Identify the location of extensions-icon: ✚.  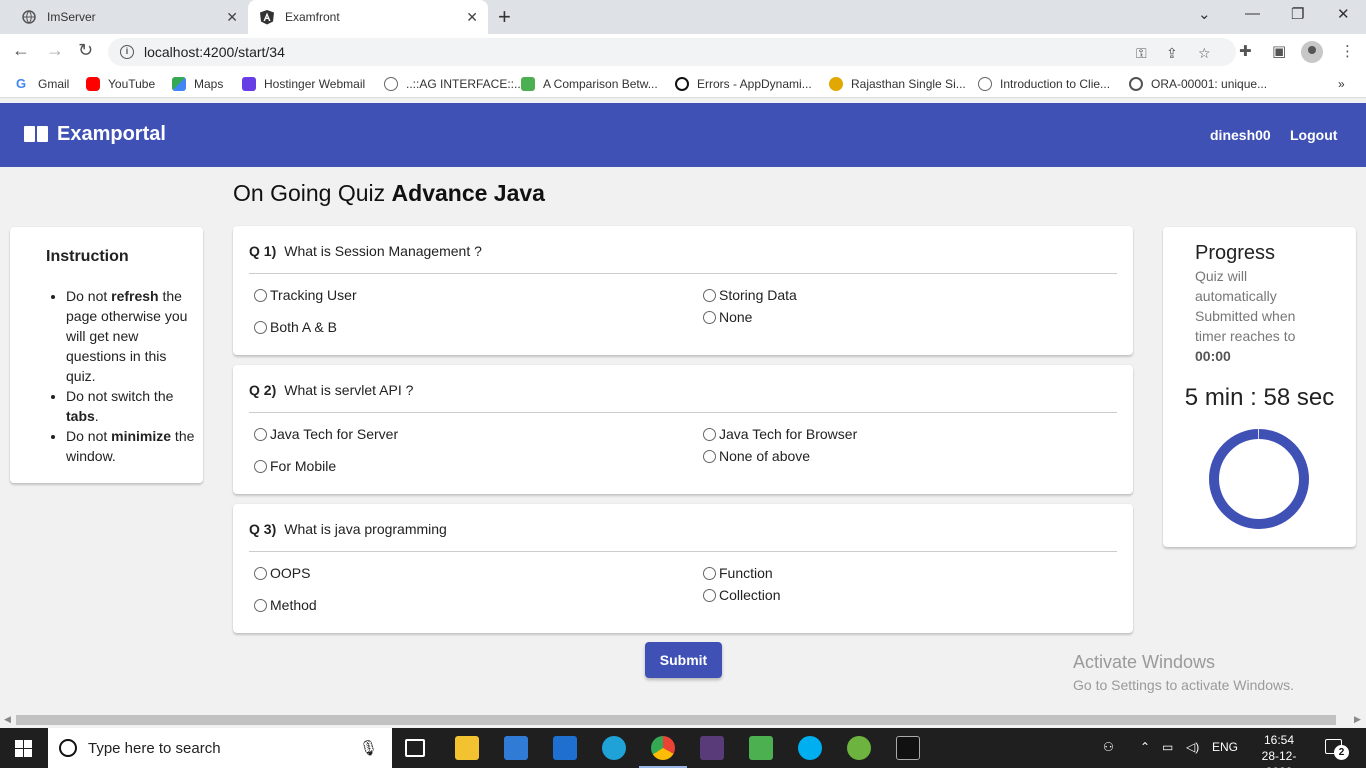
(1245, 51).